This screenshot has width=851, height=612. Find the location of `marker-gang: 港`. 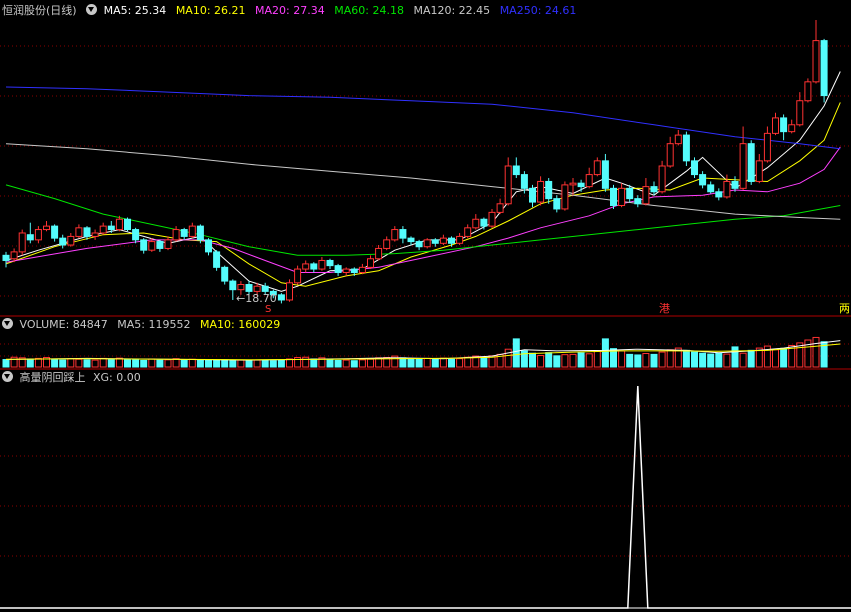

marker-gang: 港 is located at coordinates (664, 308).